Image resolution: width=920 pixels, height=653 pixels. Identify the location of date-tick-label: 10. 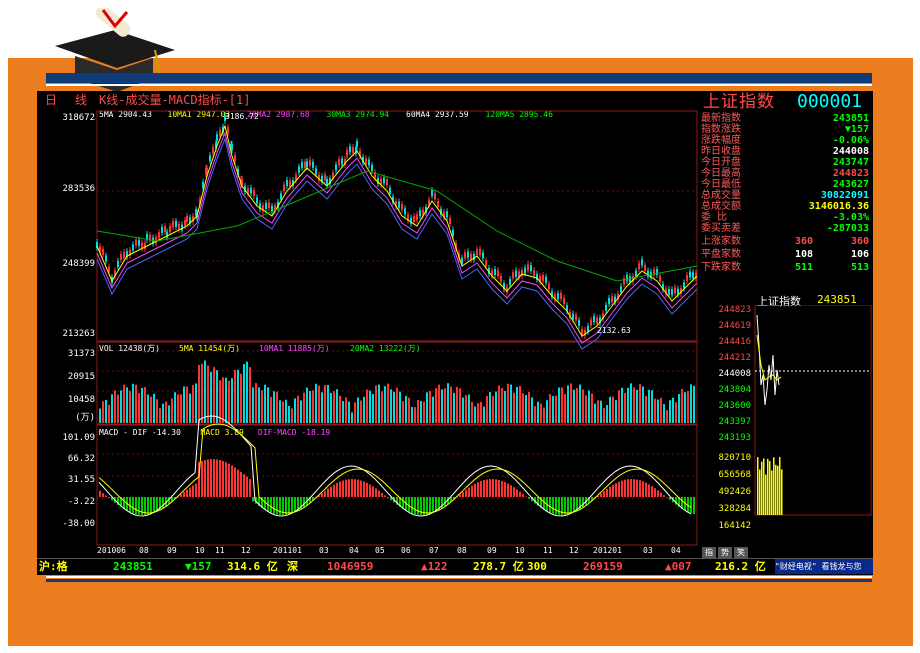
(520, 550).